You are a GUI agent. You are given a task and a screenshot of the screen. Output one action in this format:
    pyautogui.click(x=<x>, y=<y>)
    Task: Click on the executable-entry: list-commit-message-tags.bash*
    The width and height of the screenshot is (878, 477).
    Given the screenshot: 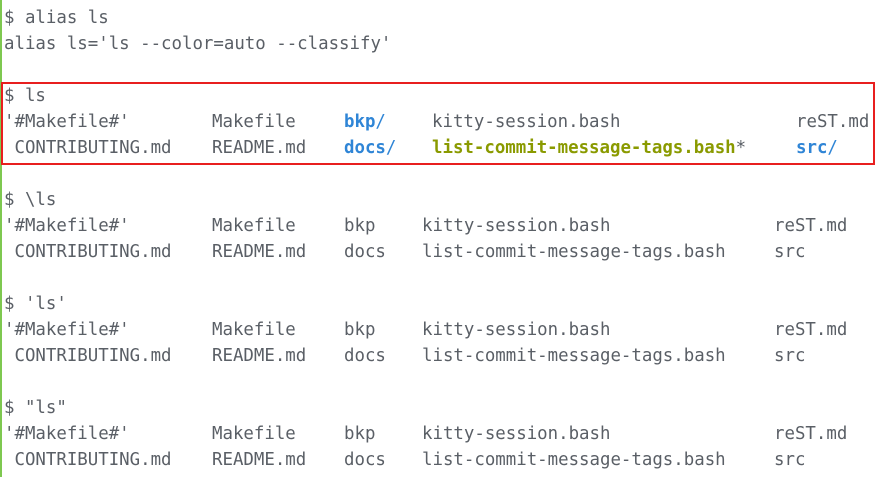 What is the action you would take?
    pyautogui.click(x=589, y=148)
    